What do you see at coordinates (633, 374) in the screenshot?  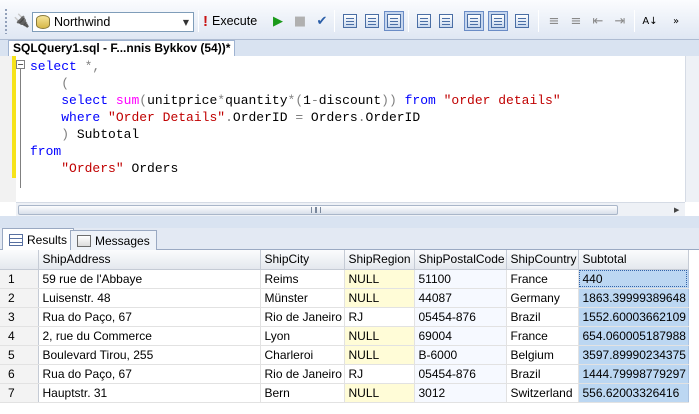 I see `table-cell: 1444.79998779297` at bounding box center [633, 374].